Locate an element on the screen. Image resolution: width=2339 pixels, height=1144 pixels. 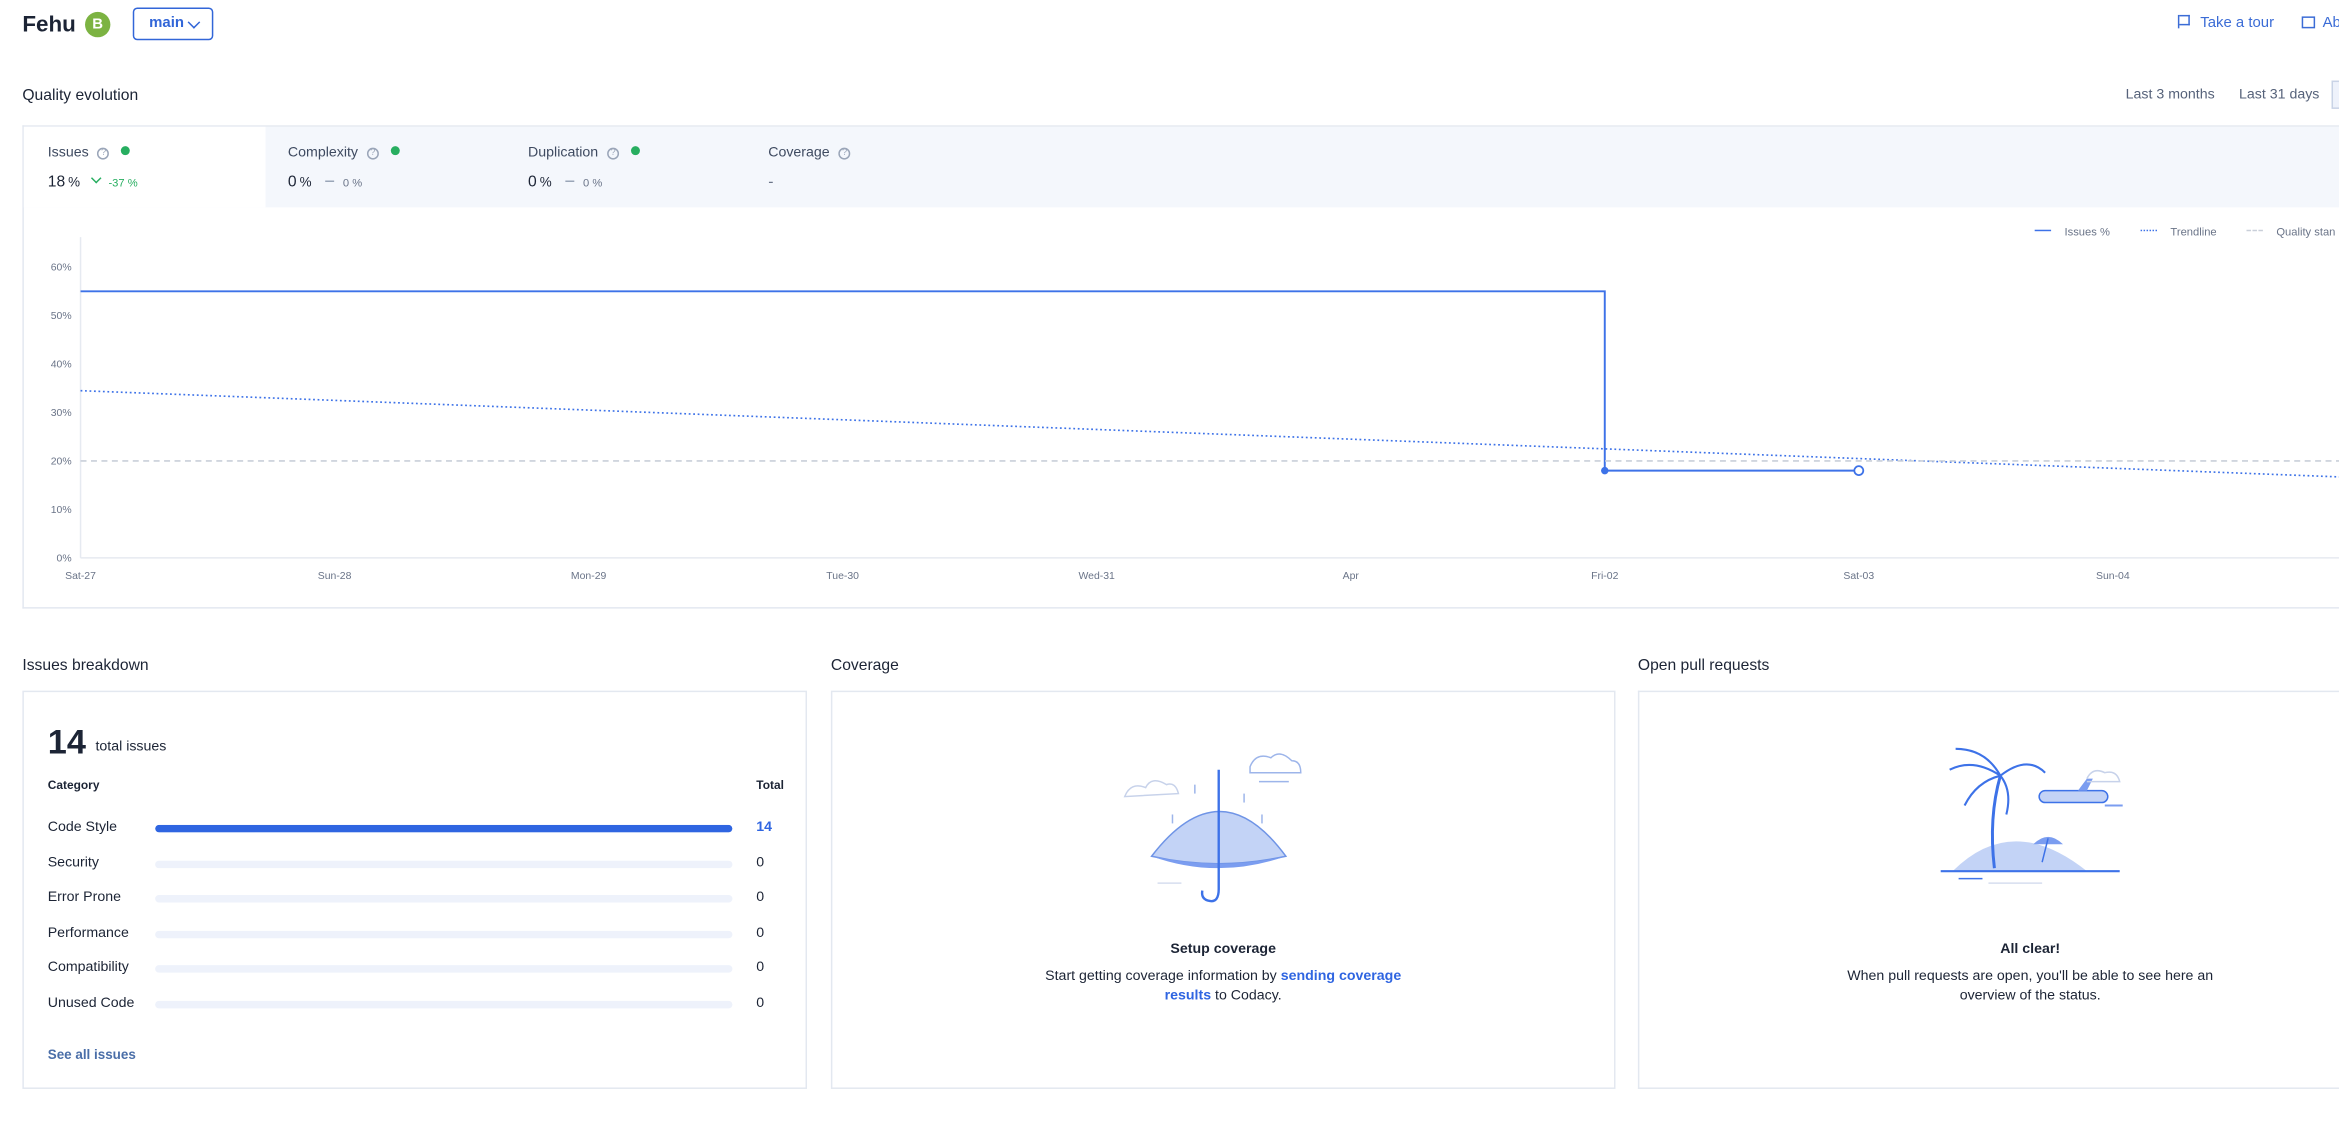
branch-selector: main is located at coordinates (173, 24).